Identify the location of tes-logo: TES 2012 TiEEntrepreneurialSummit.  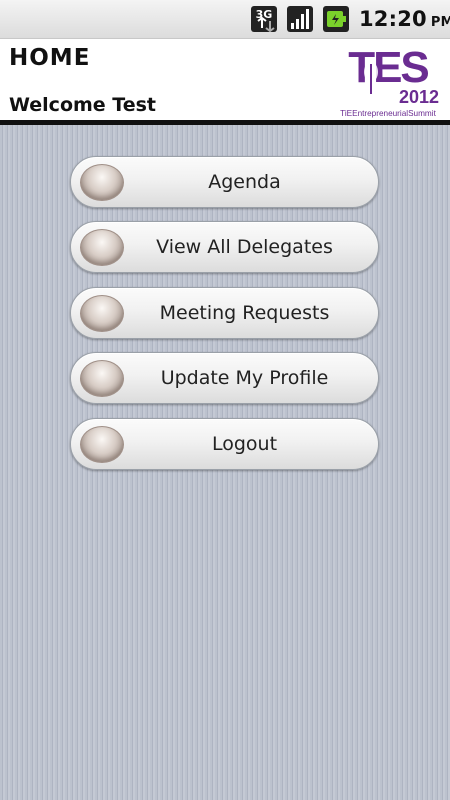
(388, 80).